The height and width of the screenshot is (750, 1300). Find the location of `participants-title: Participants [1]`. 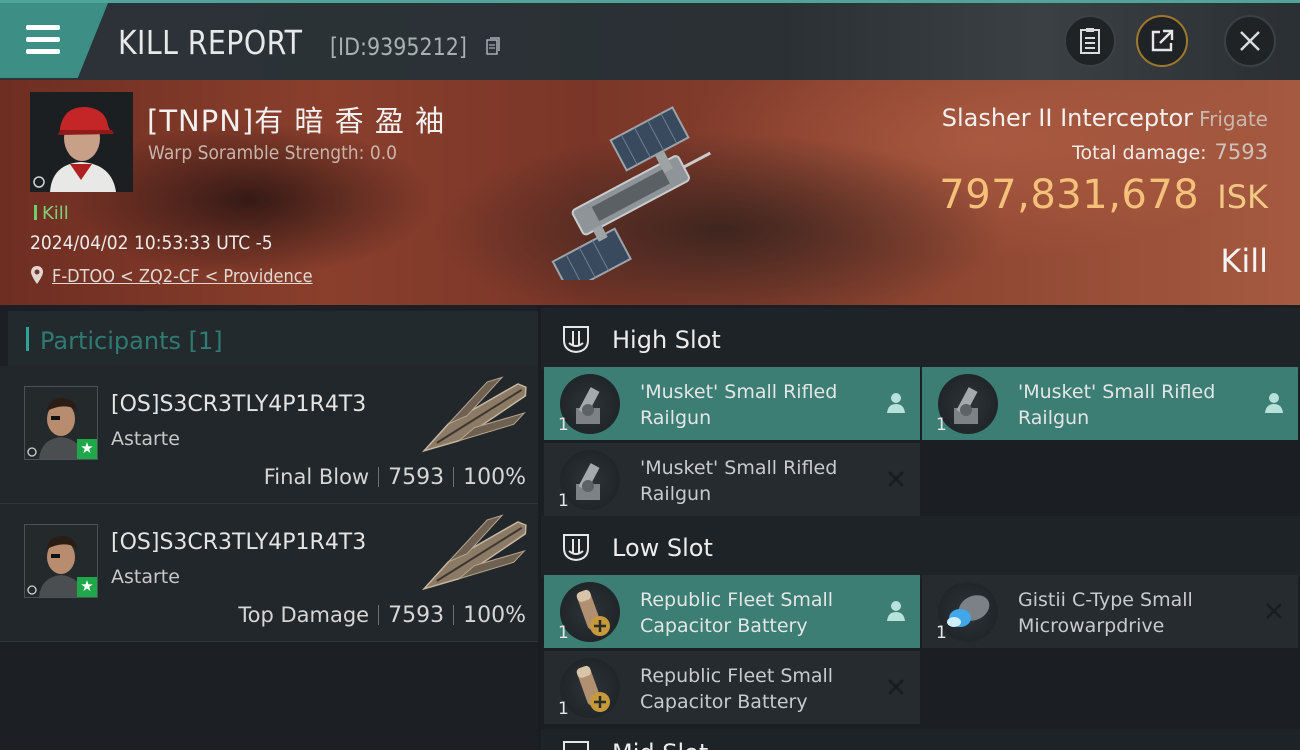

participants-title: Participants [1] is located at coordinates (131, 341).